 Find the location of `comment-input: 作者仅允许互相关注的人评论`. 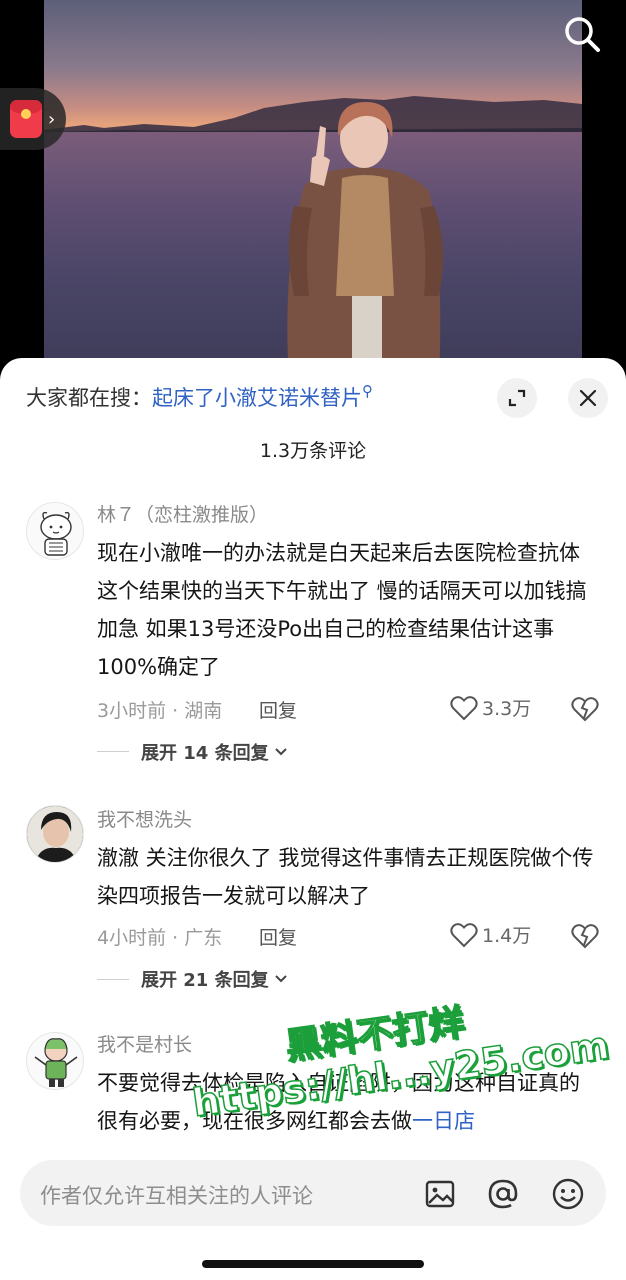

comment-input: 作者仅允许互相关注的人评论 is located at coordinates (313, 1193).